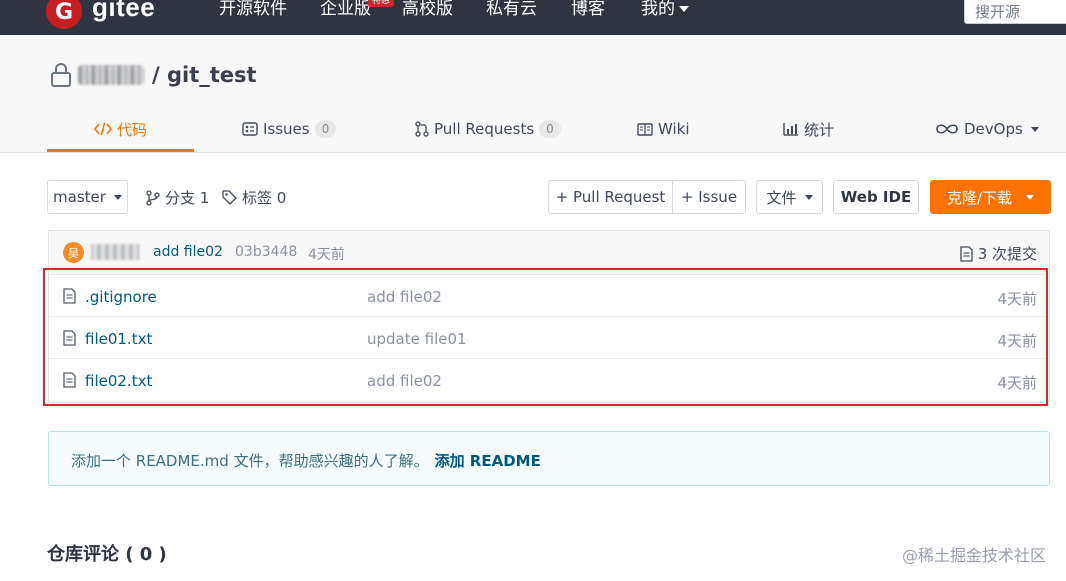 The width and height of the screenshot is (1066, 581). I want to click on active-tab-underline, so click(120, 150).